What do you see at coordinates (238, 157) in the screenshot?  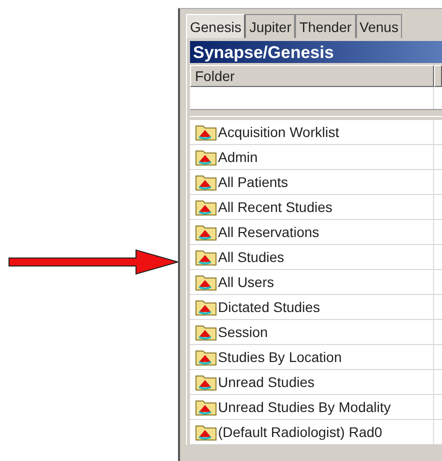 I see `folder-name: Admin` at bounding box center [238, 157].